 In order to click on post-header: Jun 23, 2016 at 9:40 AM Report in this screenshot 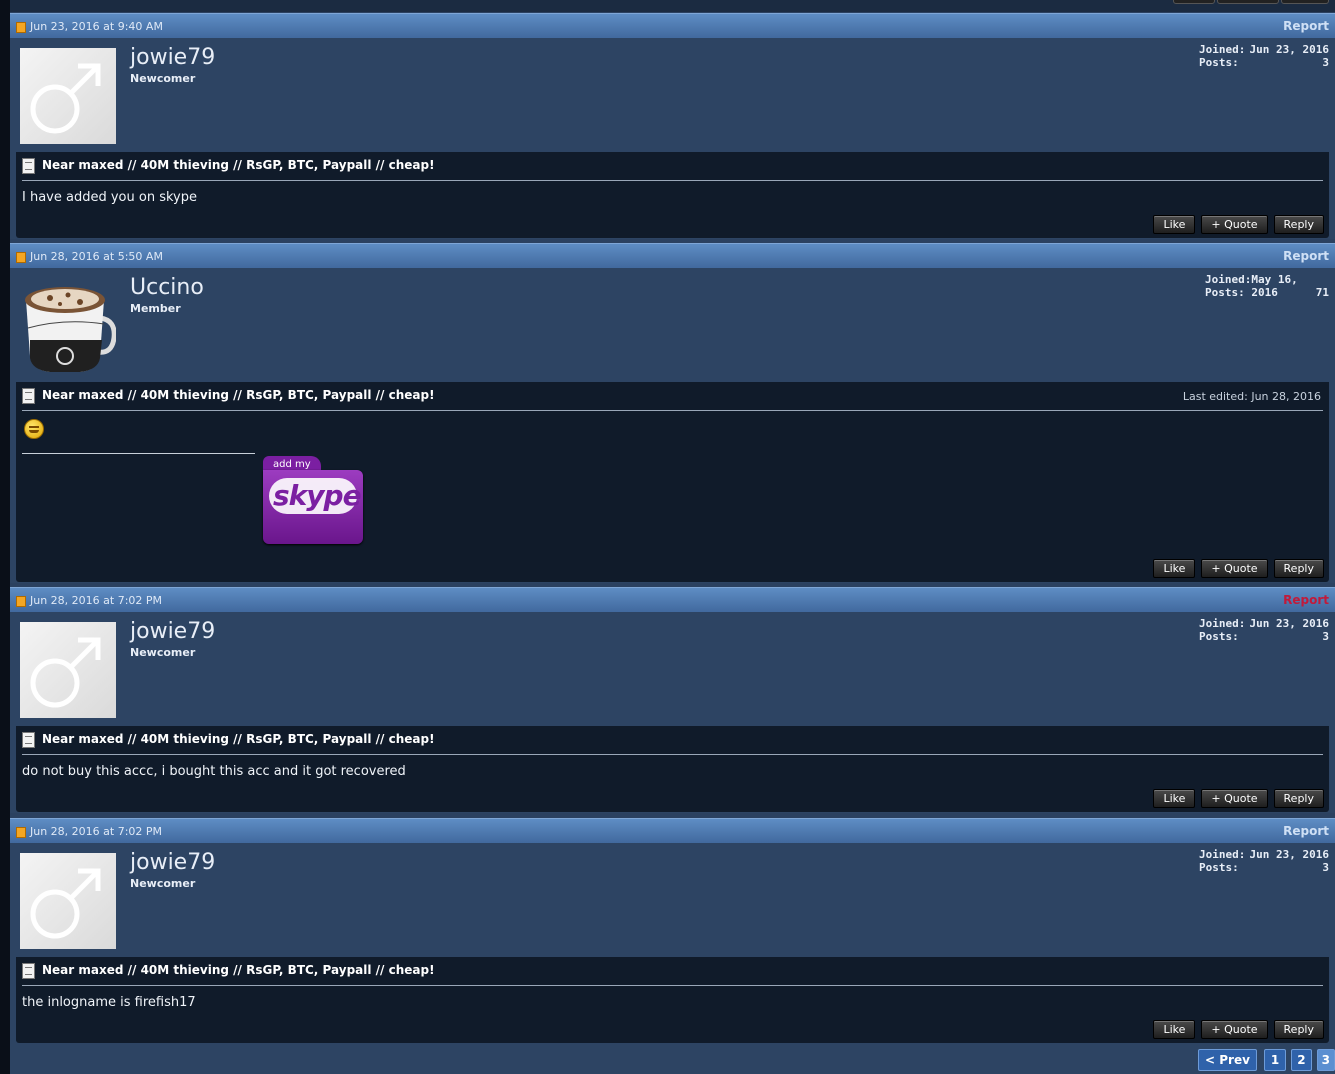, I will do `click(672, 25)`.